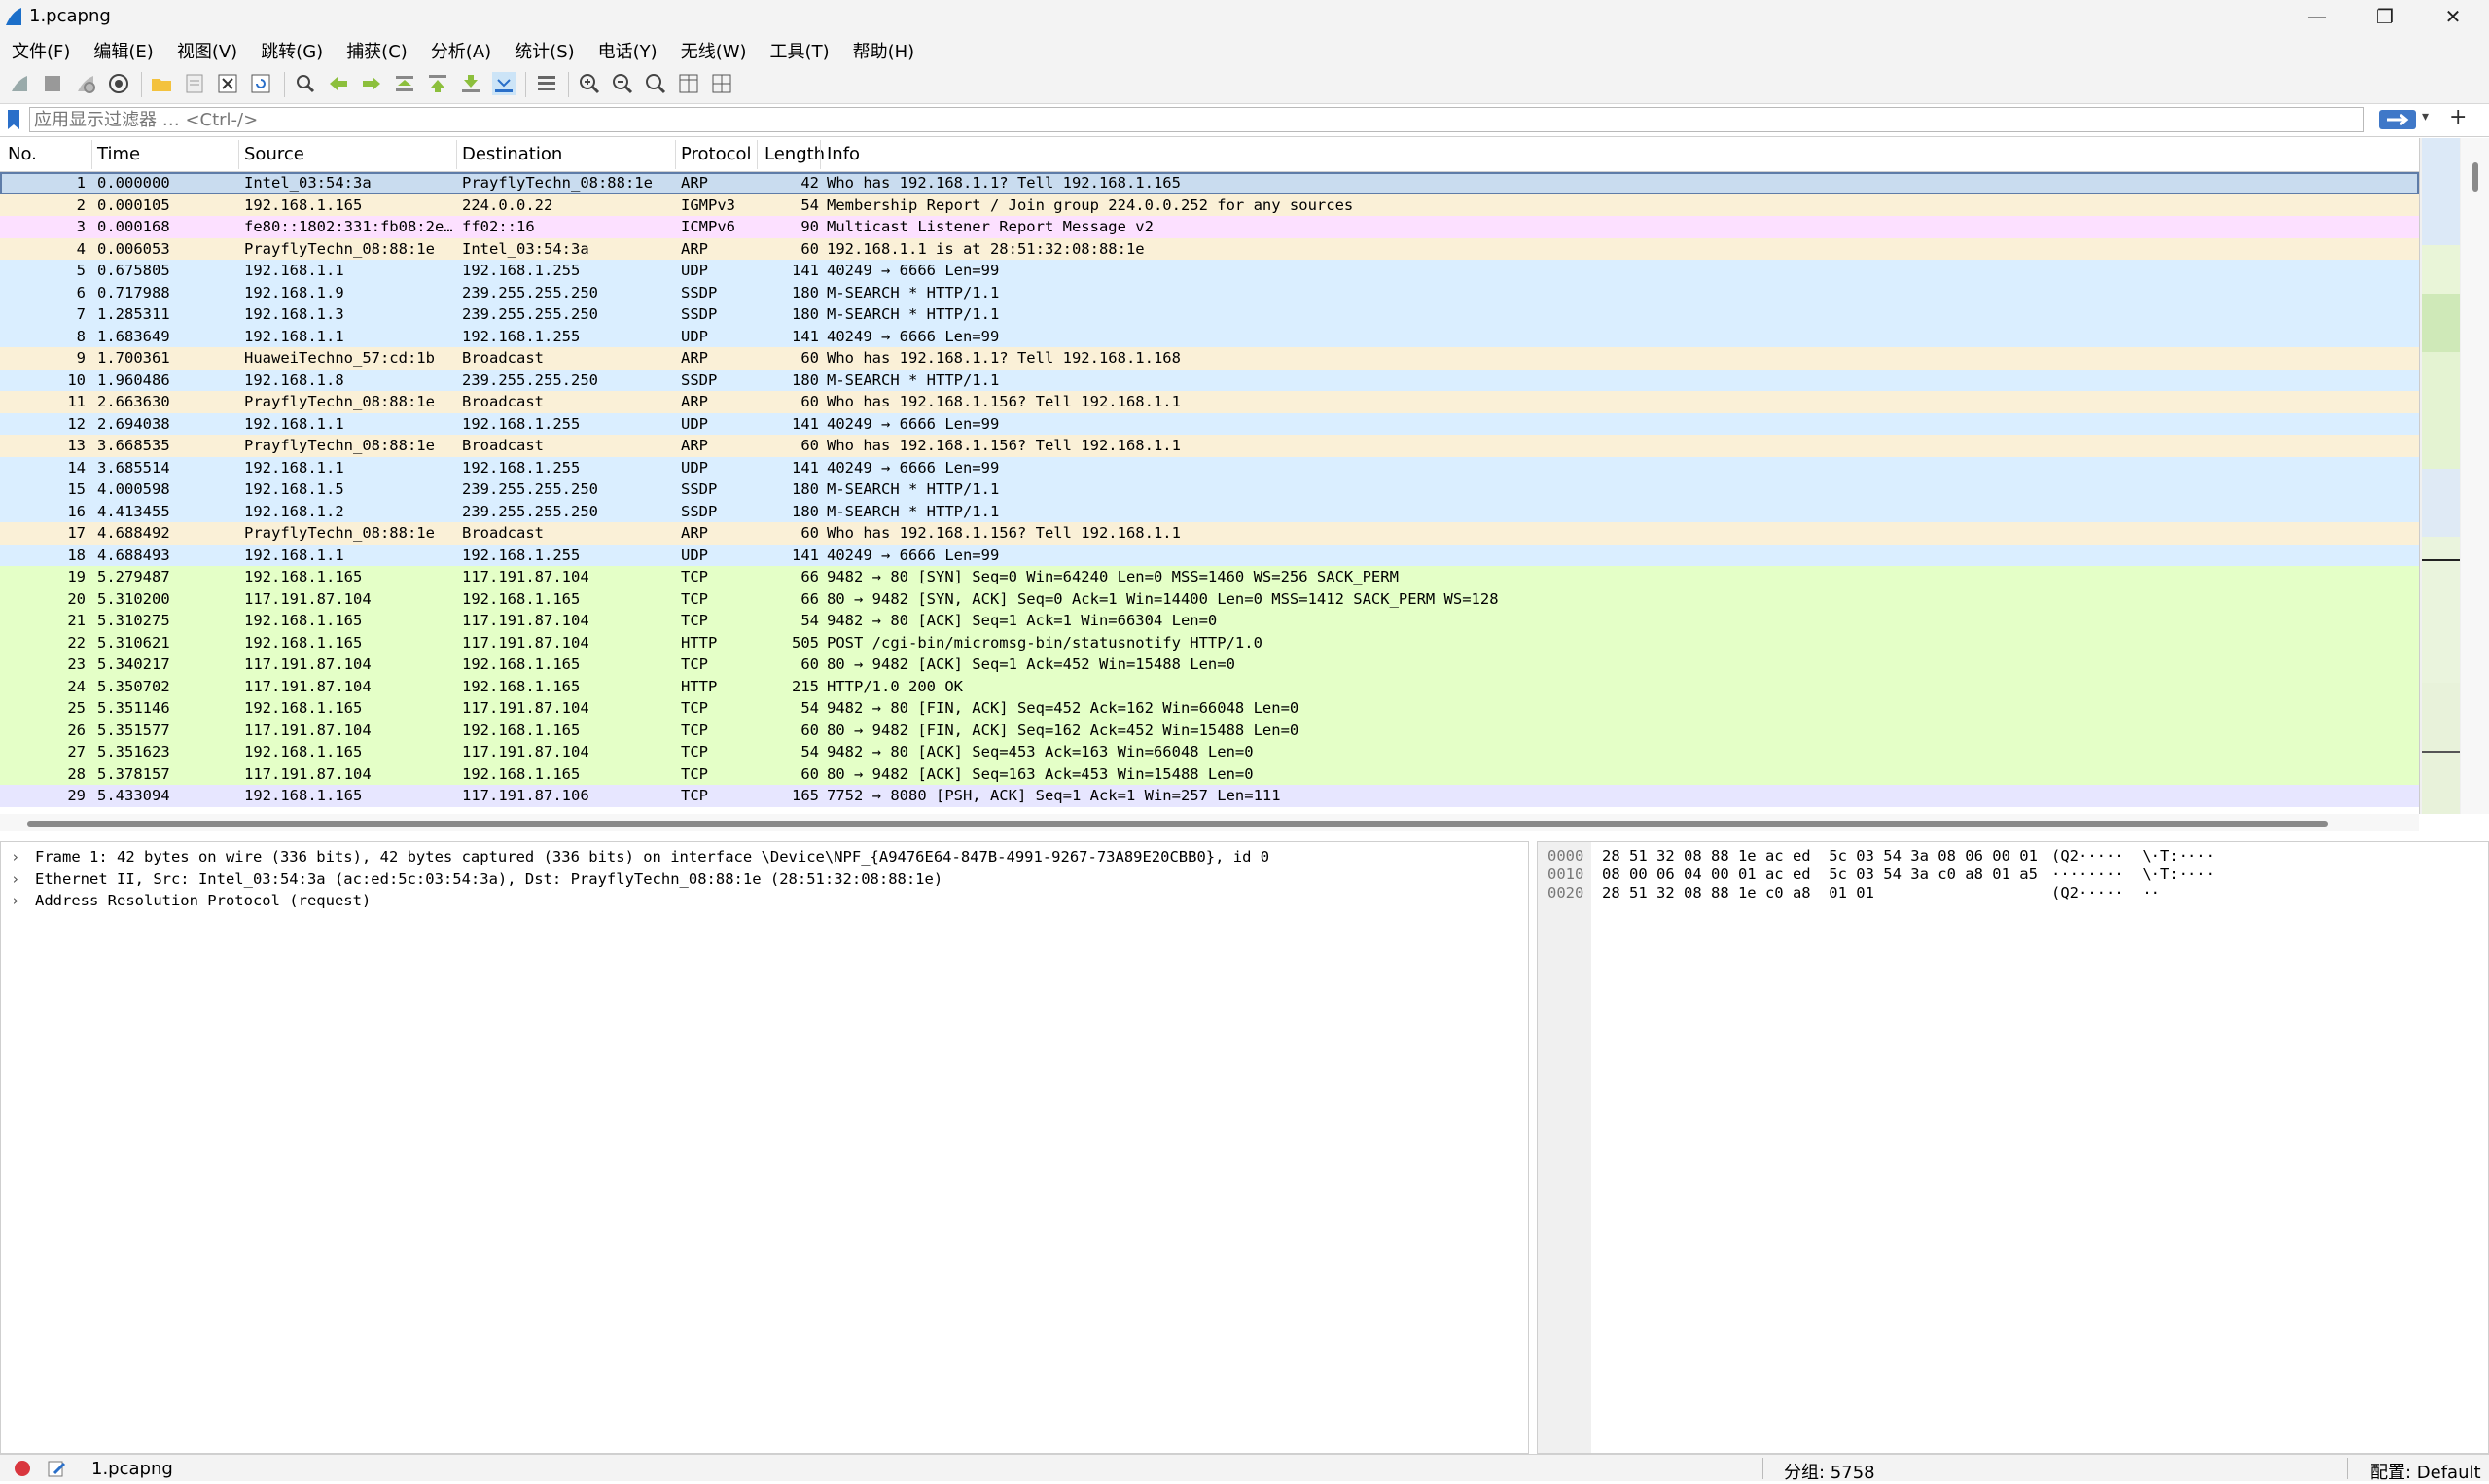 The image size is (2489, 1484). What do you see at coordinates (1196, 120) in the screenshot?
I see `display-filter-input: 应用显示过滤器 … <Ctrl-/>` at bounding box center [1196, 120].